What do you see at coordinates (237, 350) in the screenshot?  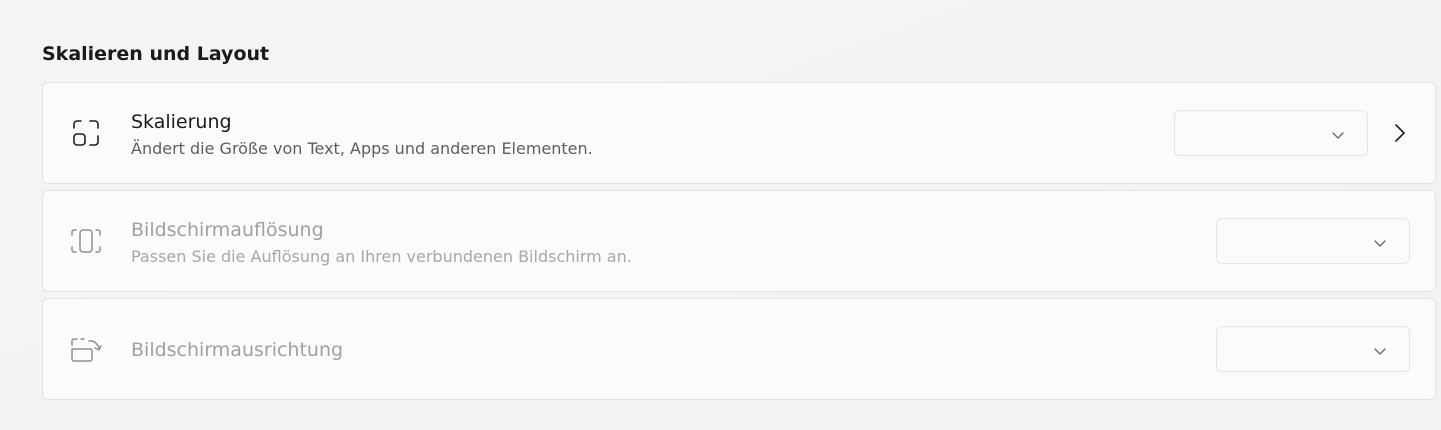 I see `orientation-title: Bildschirmausrichtung` at bounding box center [237, 350].